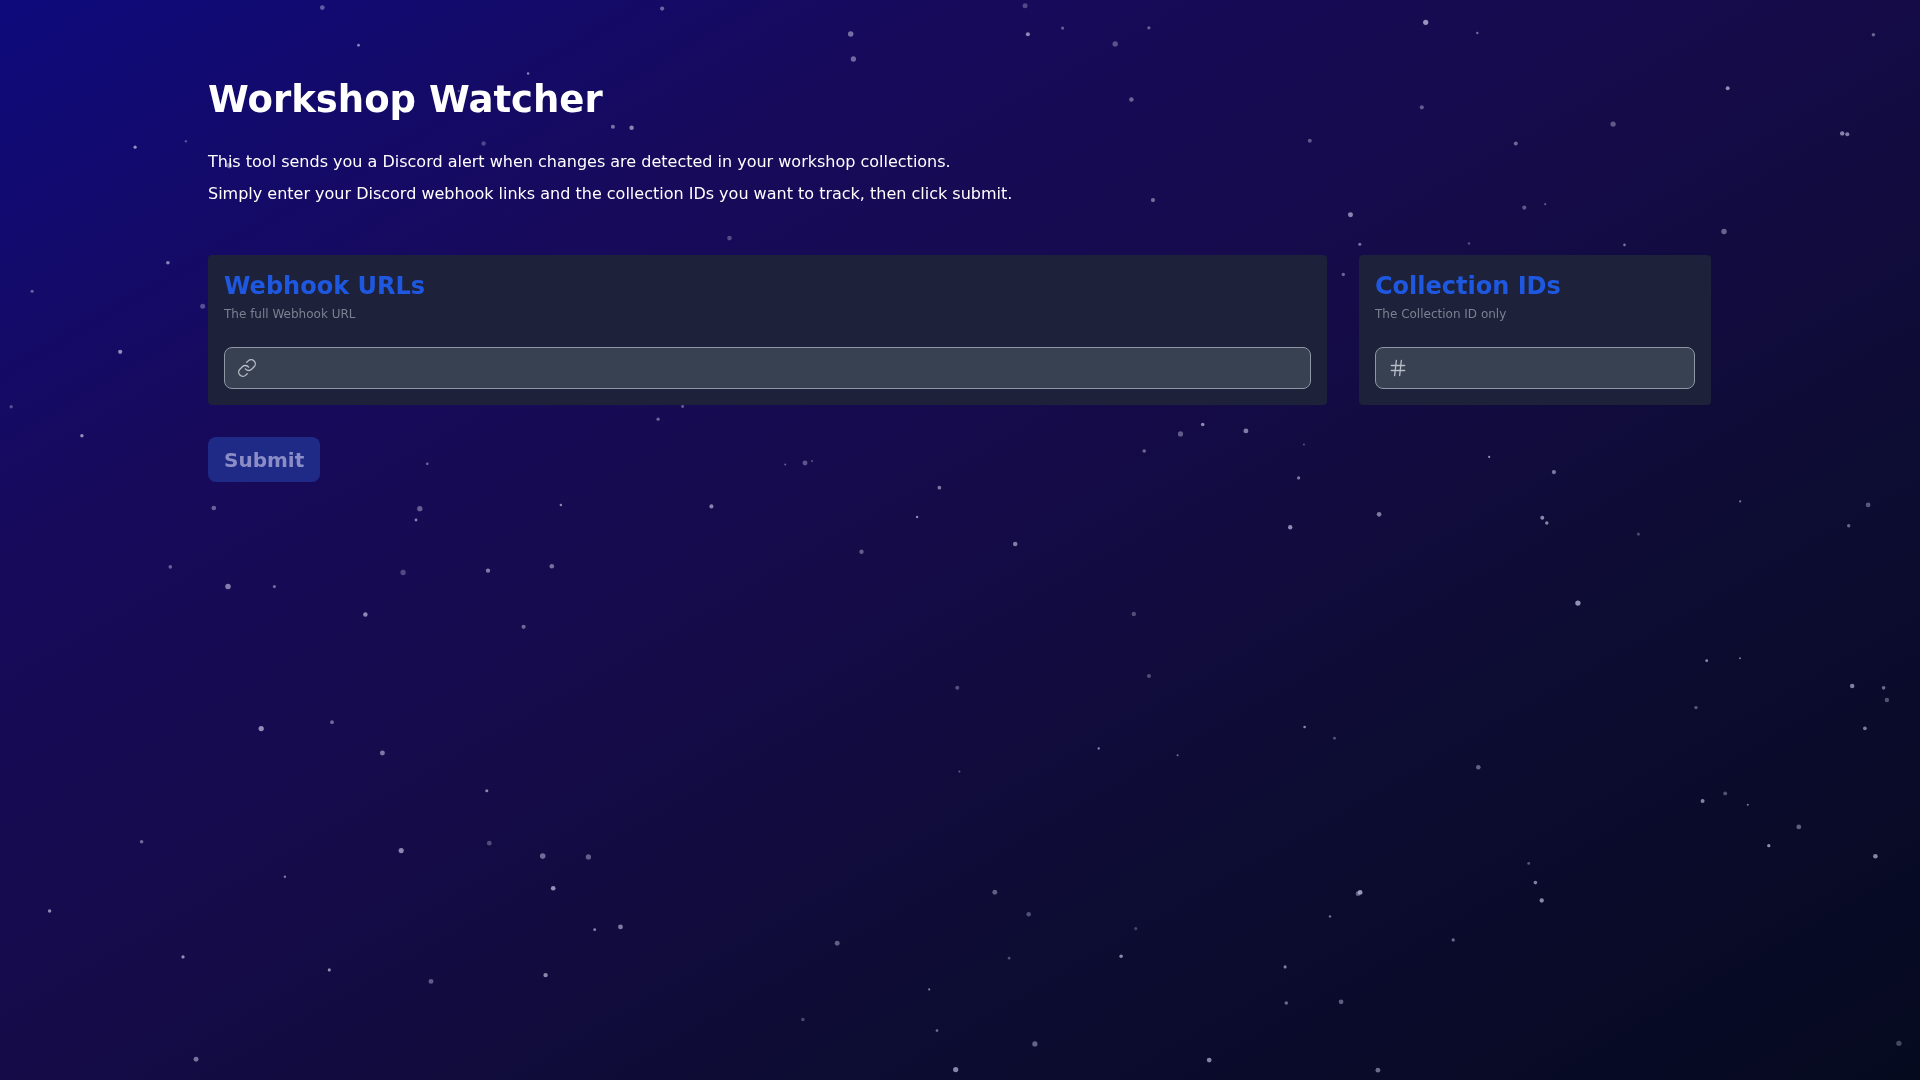 This screenshot has height=1080, width=1920. Describe the element at coordinates (290, 314) in the screenshot. I see `card-subtitle: The full Webhook URL` at that location.